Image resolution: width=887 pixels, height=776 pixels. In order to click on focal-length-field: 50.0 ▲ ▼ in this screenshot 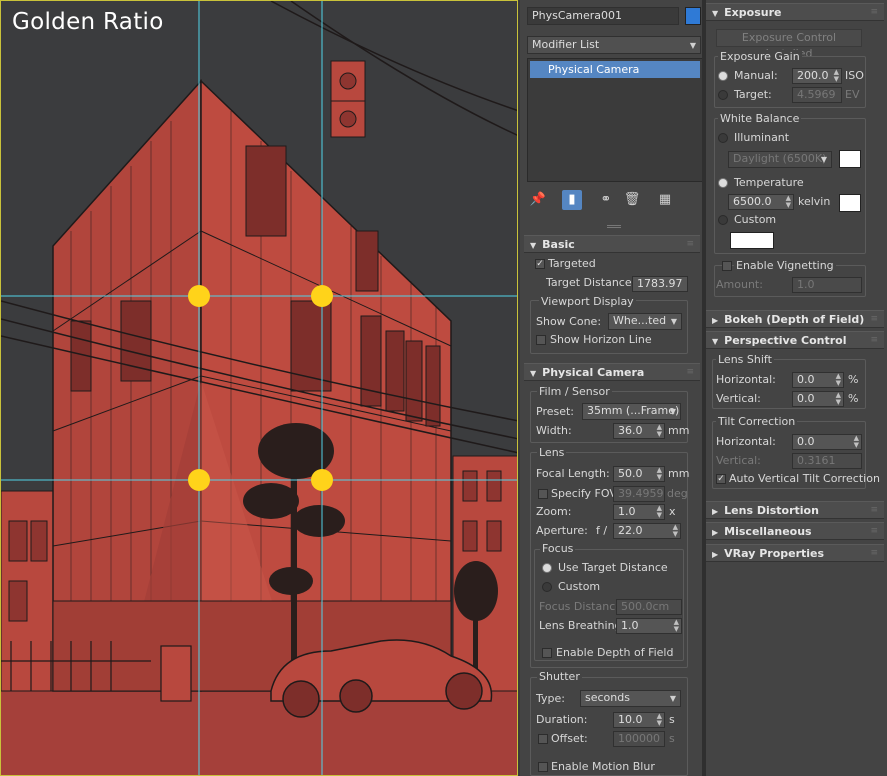, I will do `click(639, 474)`.